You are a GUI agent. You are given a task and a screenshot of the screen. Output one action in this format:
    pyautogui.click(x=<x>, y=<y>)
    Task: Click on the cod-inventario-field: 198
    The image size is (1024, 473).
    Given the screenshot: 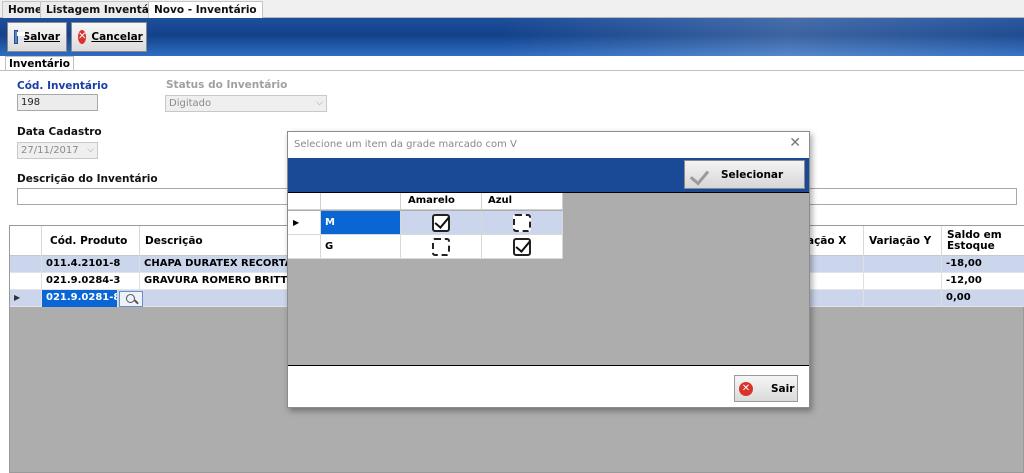 What is the action you would take?
    pyautogui.click(x=57, y=102)
    